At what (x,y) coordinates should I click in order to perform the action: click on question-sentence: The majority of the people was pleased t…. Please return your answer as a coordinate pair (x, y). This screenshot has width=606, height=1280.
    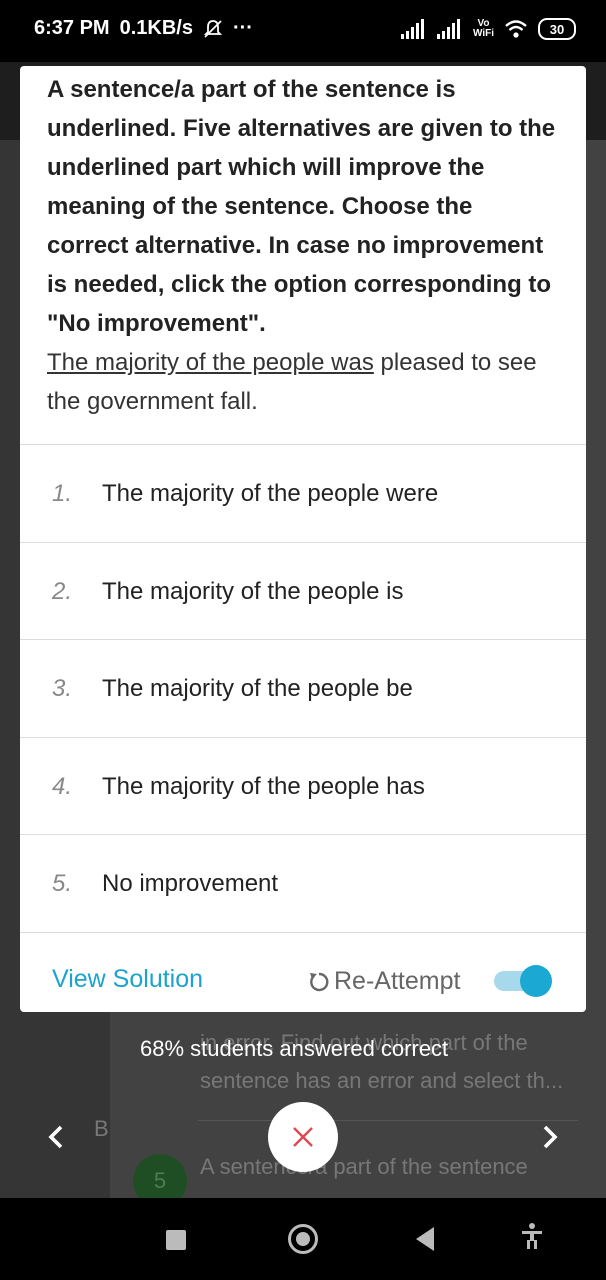
    Looking at the image, I should click on (303, 382).